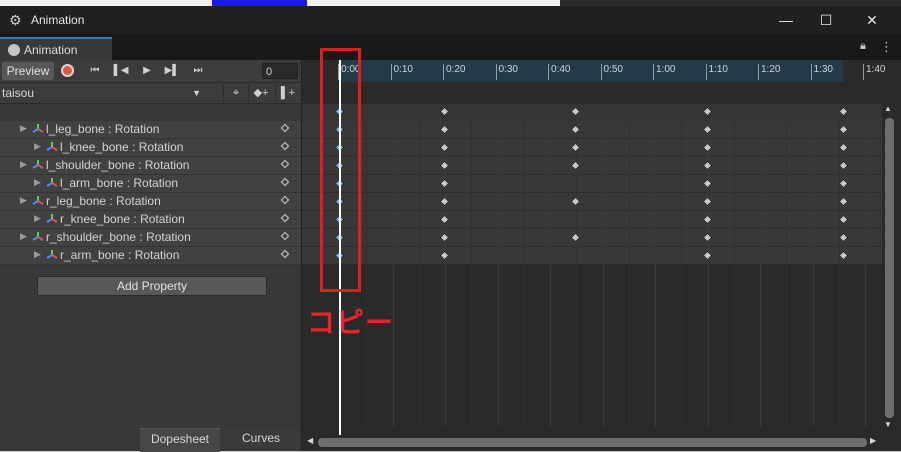  What do you see at coordinates (310, 440) in the screenshot?
I see `scroll-left-icon: ◀` at bounding box center [310, 440].